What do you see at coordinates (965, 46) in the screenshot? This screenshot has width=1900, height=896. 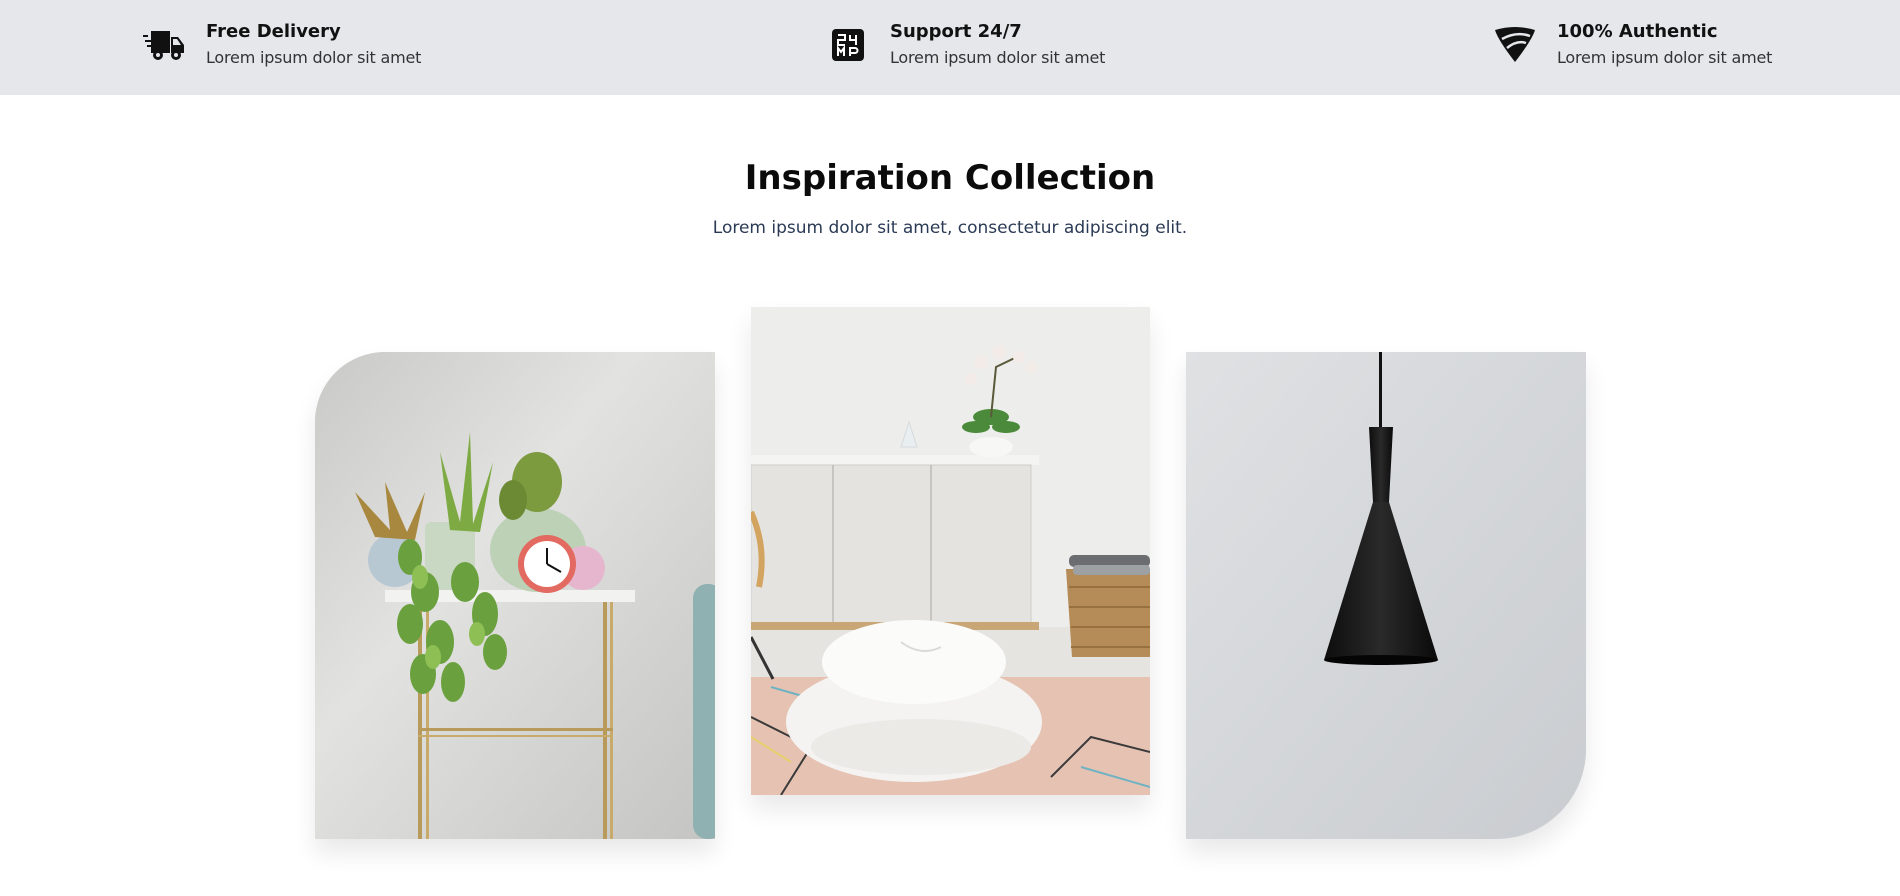 I see `feature-support: Support 24/7 Lorem ipsum dolor sit amet` at bounding box center [965, 46].